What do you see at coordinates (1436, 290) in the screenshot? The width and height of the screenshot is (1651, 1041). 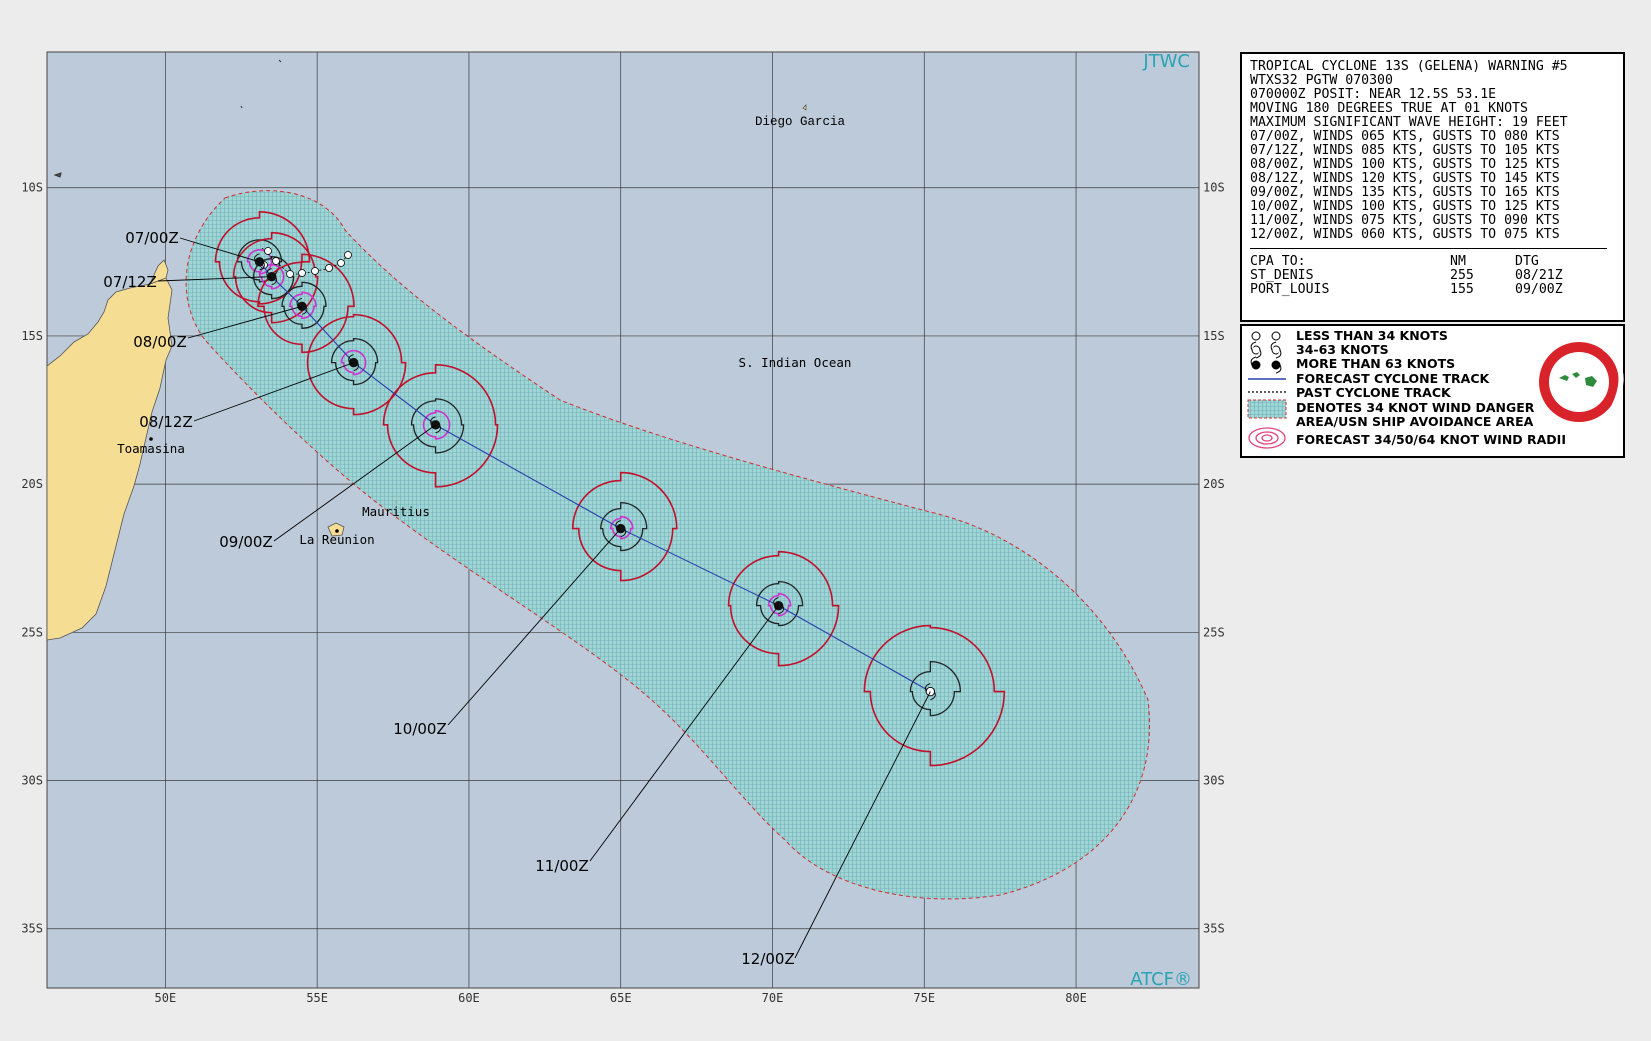 I see `cpa-row-port-louis: PORT_LOUIS 155 09/00Z` at bounding box center [1436, 290].